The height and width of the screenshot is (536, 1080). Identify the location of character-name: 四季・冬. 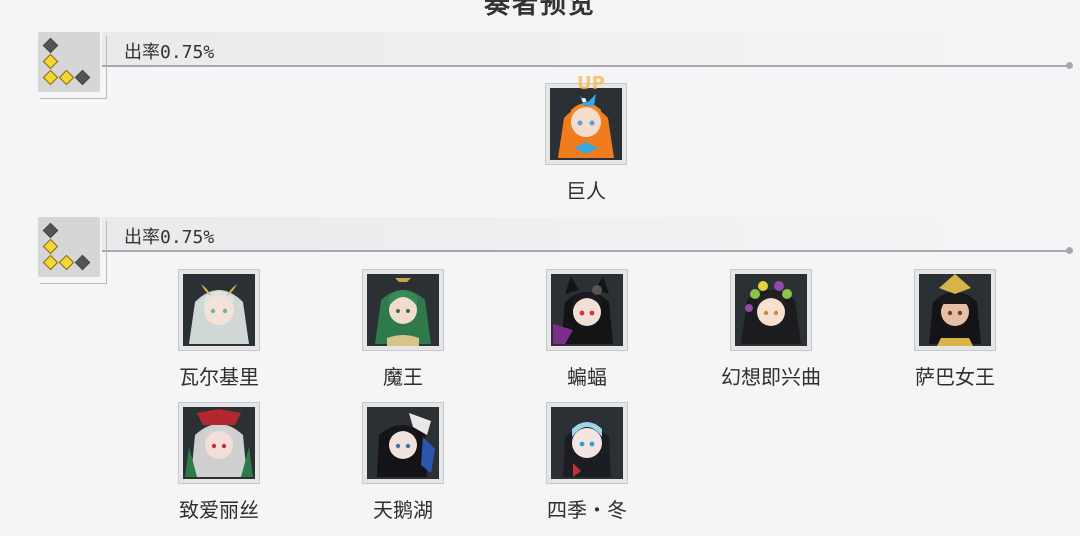
(587, 510).